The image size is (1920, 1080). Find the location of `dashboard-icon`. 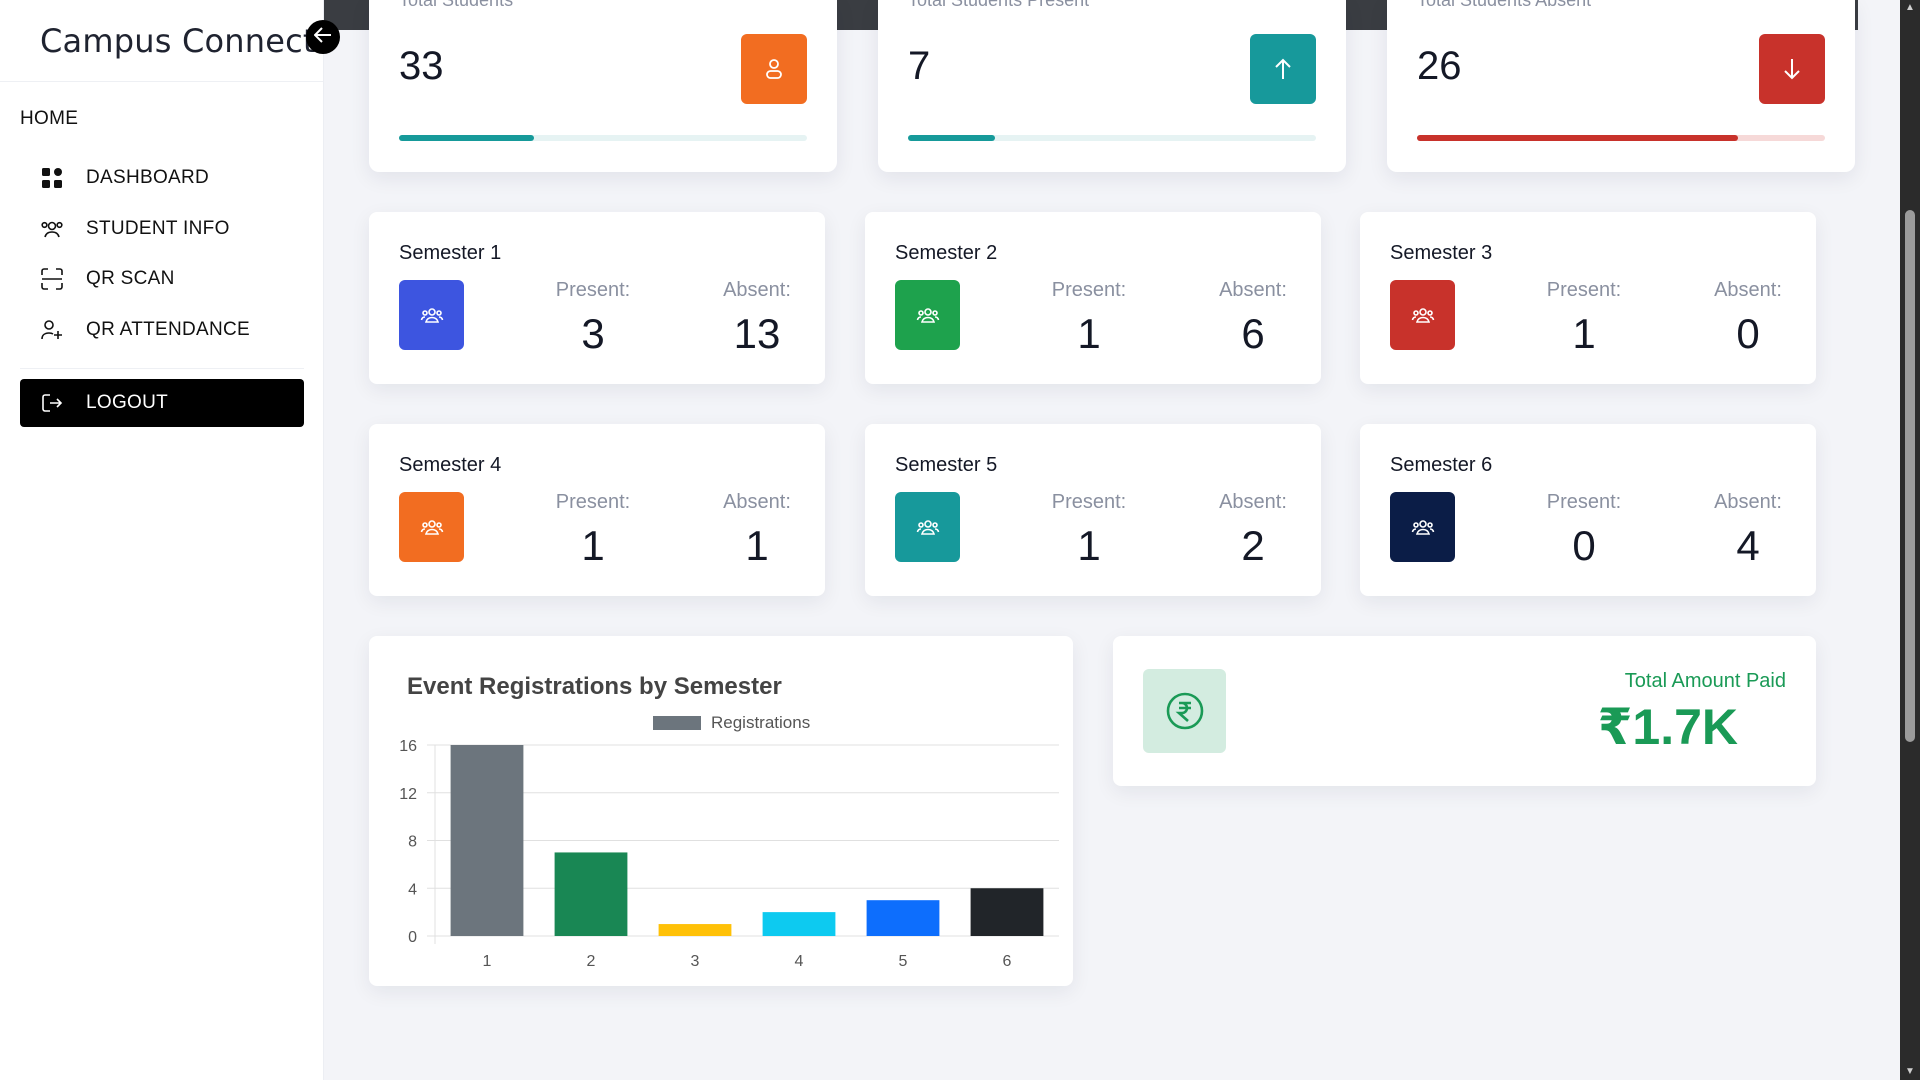

dashboard-icon is located at coordinates (52, 178).